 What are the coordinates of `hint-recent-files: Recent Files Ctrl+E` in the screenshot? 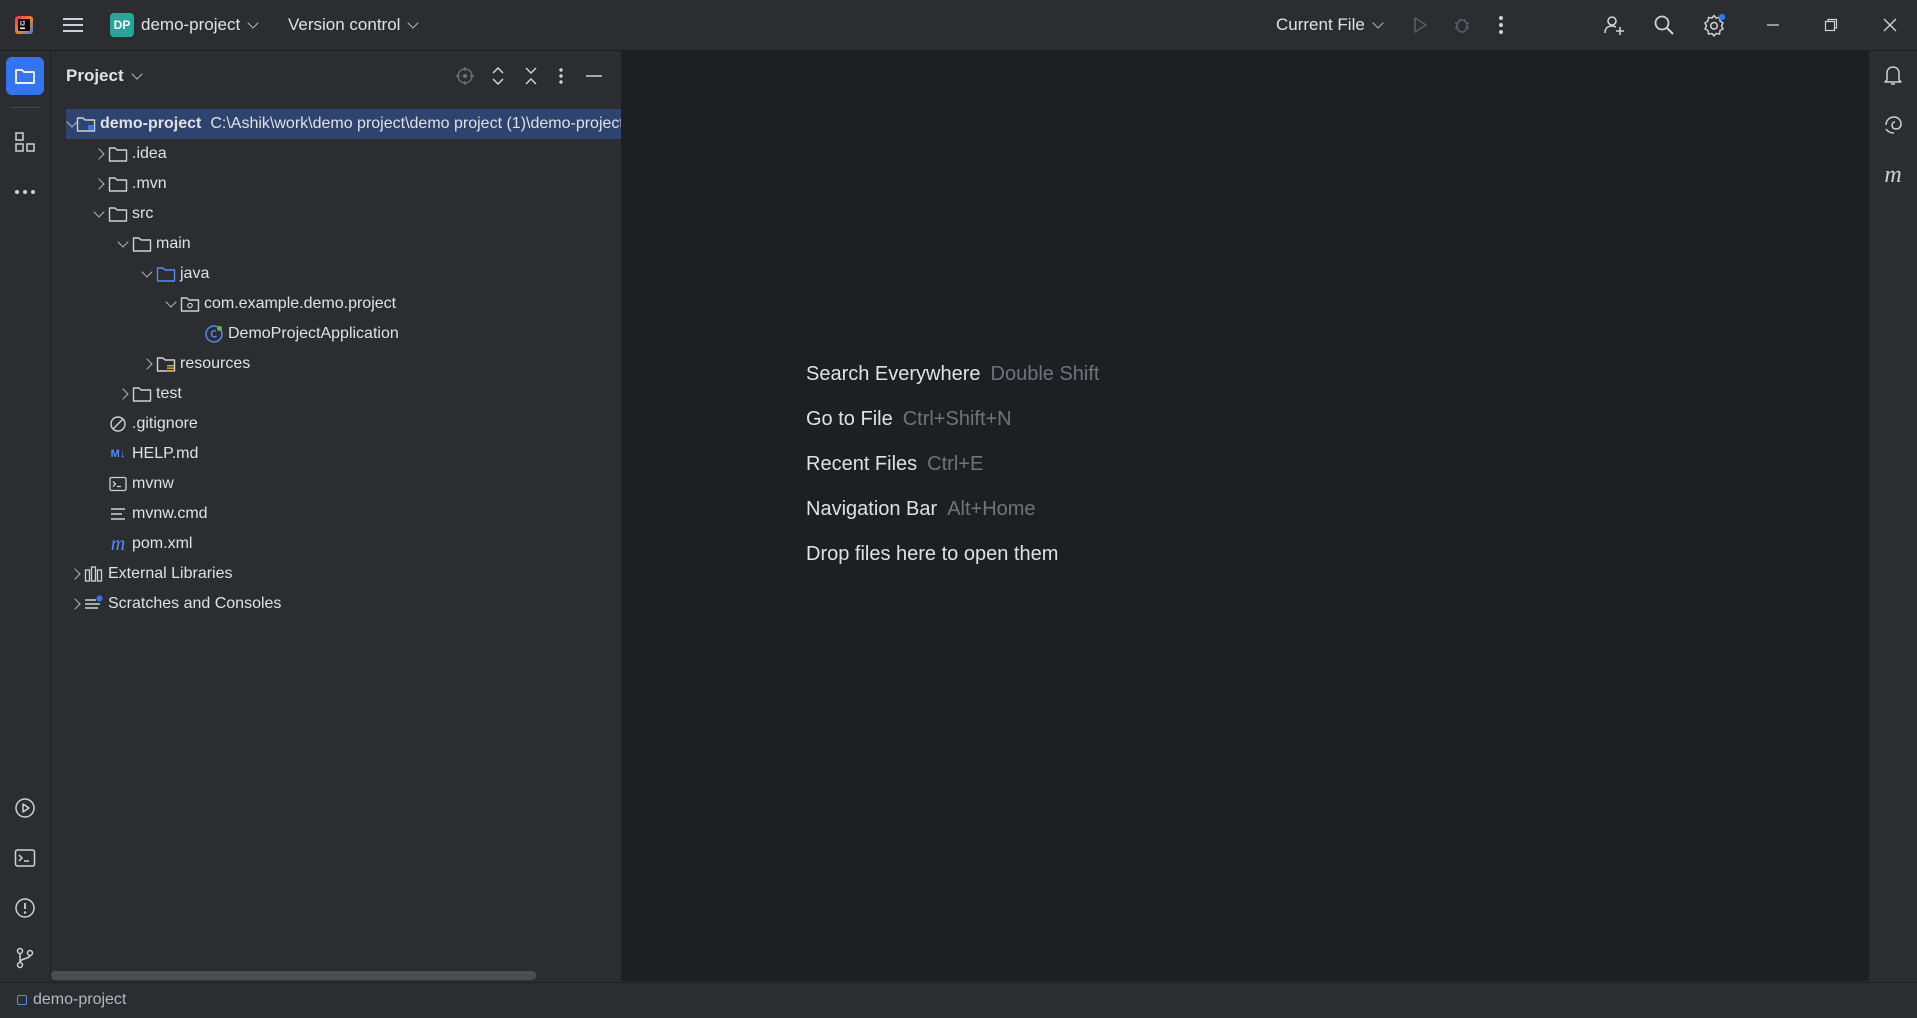 It's located at (895, 464).